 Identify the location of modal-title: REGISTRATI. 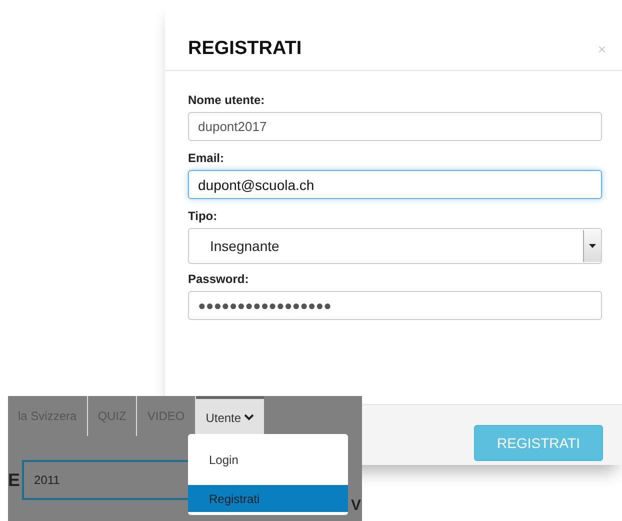
(245, 49).